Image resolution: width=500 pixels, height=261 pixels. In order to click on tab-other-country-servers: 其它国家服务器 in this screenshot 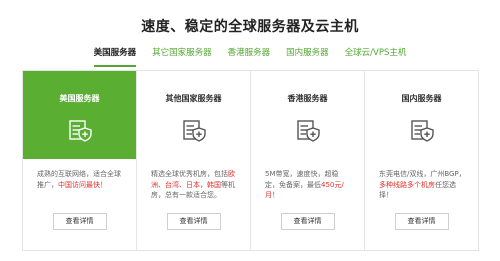, I will do `click(182, 55)`.